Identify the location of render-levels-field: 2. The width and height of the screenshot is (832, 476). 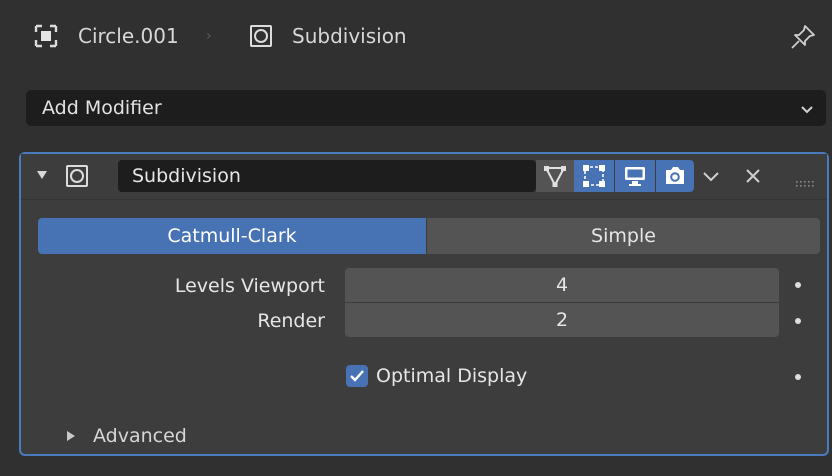
(562, 320).